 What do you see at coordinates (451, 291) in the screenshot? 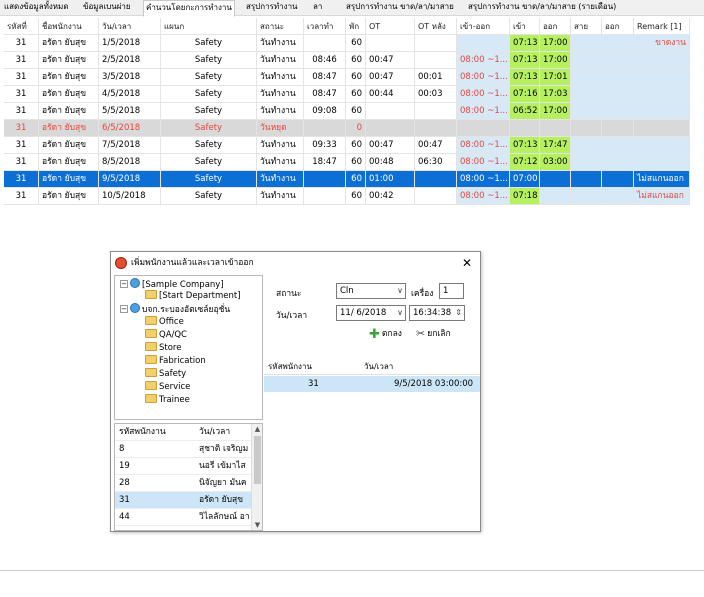
I see `machine-input: 1` at bounding box center [451, 291].